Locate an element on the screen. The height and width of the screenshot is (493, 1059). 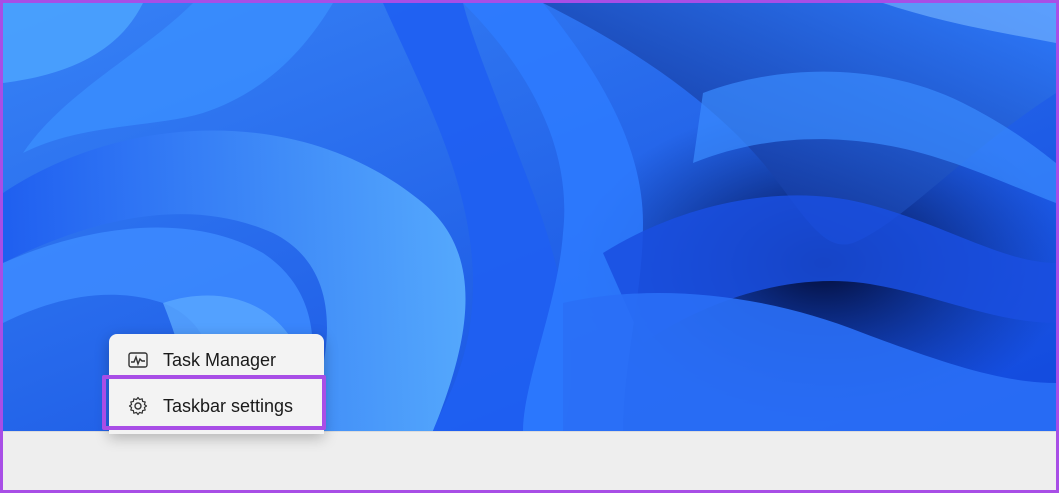
menu-item-taskbar-settings: Taskbar settings is located at coordinates (216, 406).